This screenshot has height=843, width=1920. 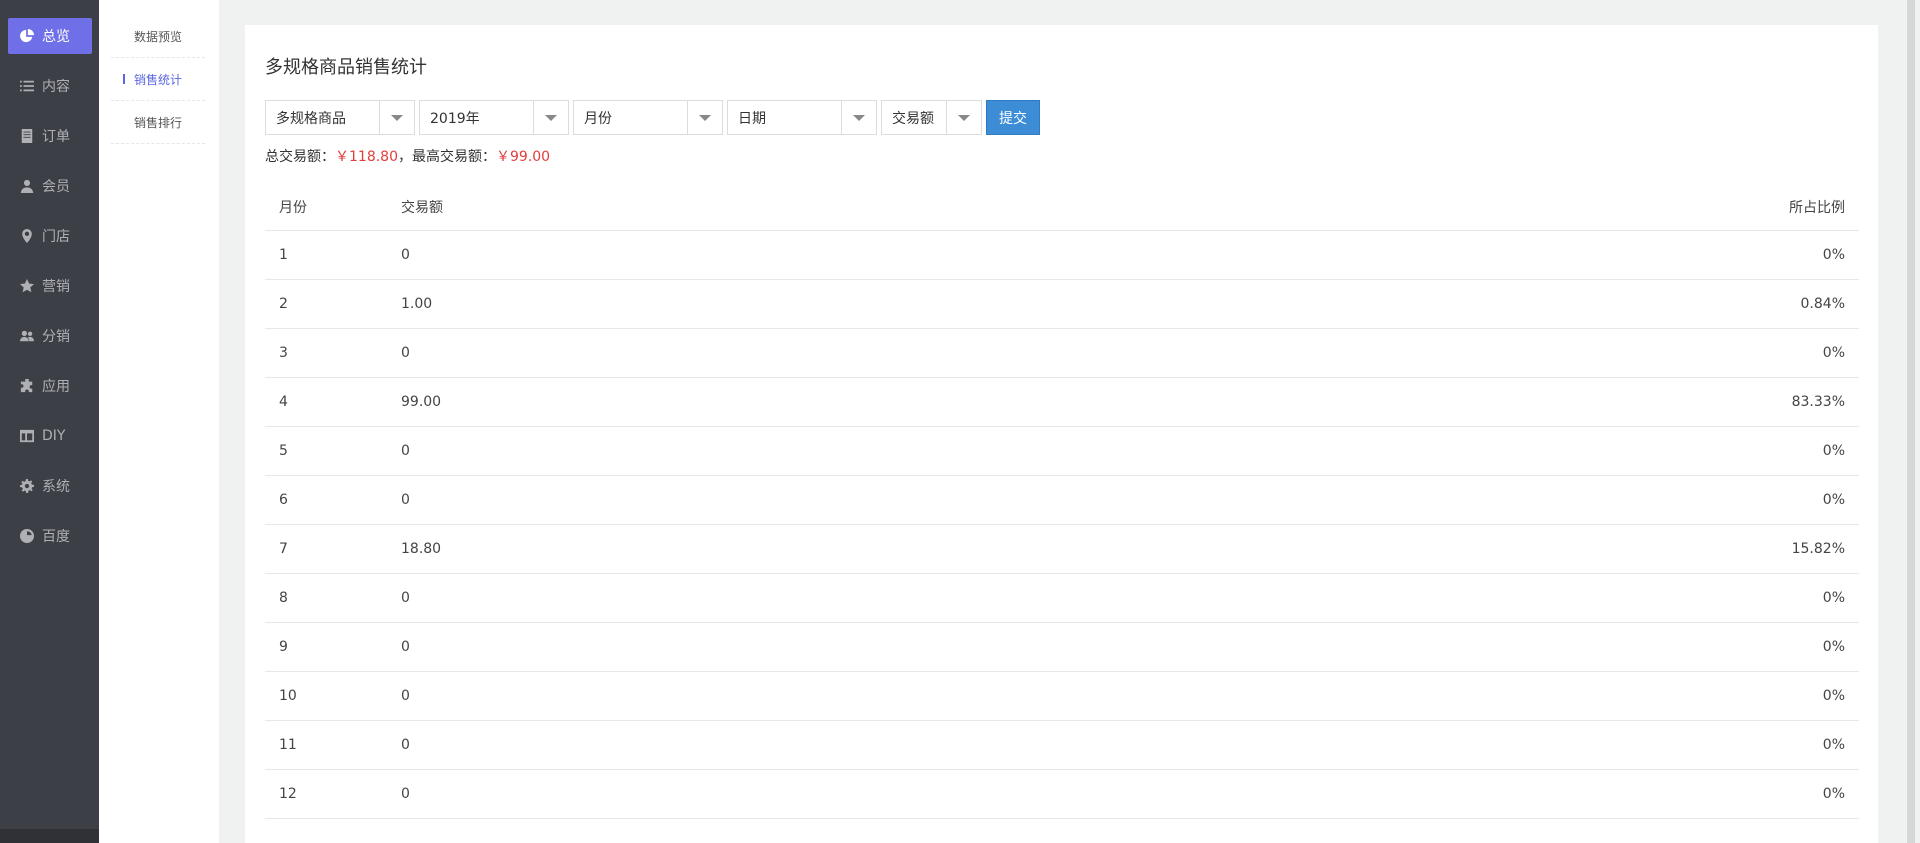 What do you see at coordinates (421, 402) in the screenshot?
I see `cell-amount: 99.00` at bounding box center [421, 402].